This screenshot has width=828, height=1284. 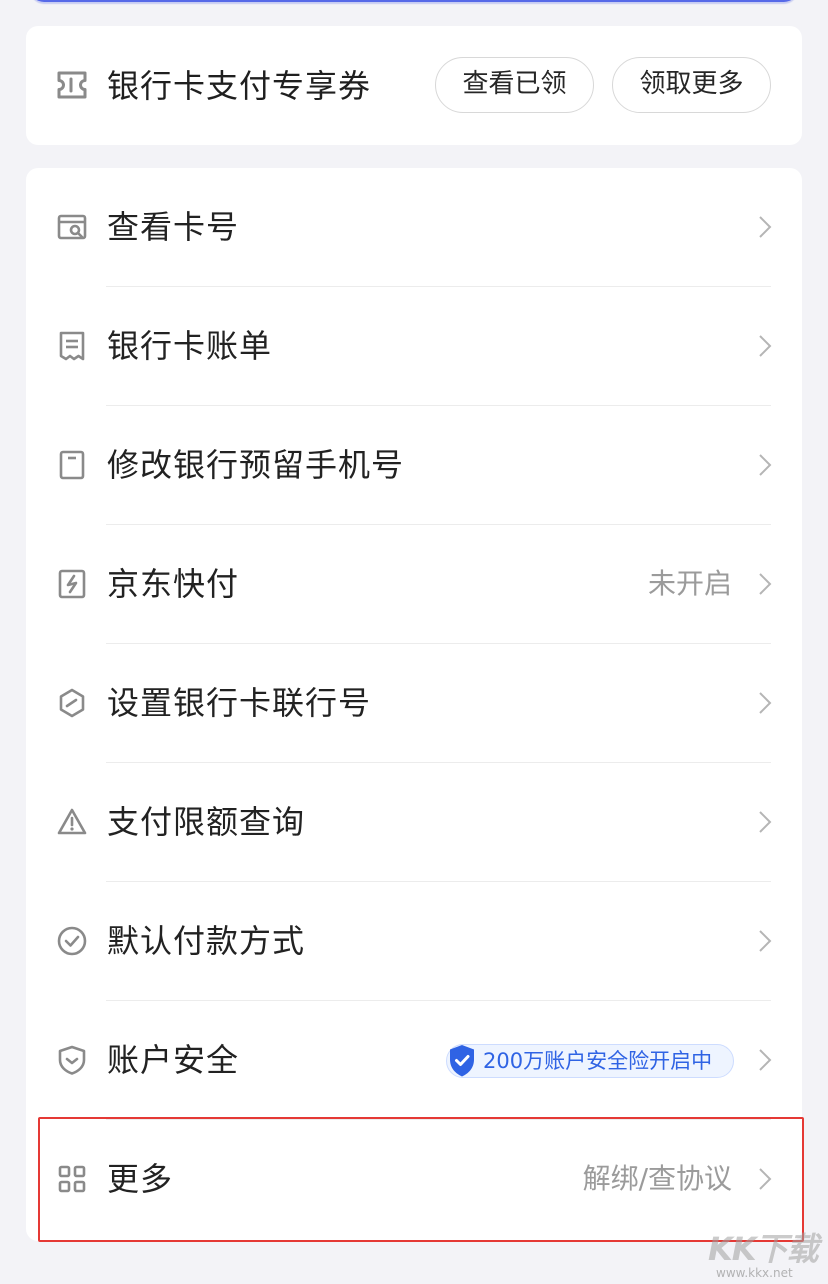 I want to click on security-badge-text: 200万账户安全险开启中, so click(x=598, y=1061).